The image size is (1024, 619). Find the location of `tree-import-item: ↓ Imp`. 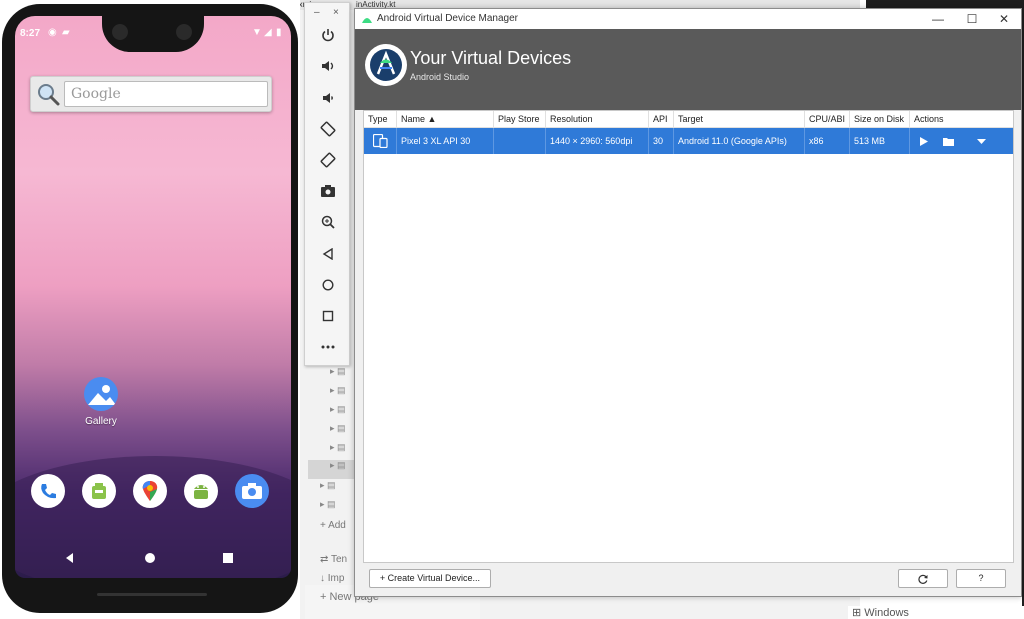

tree-import-item: ↓ Imp is located at coordinates (332, 578).